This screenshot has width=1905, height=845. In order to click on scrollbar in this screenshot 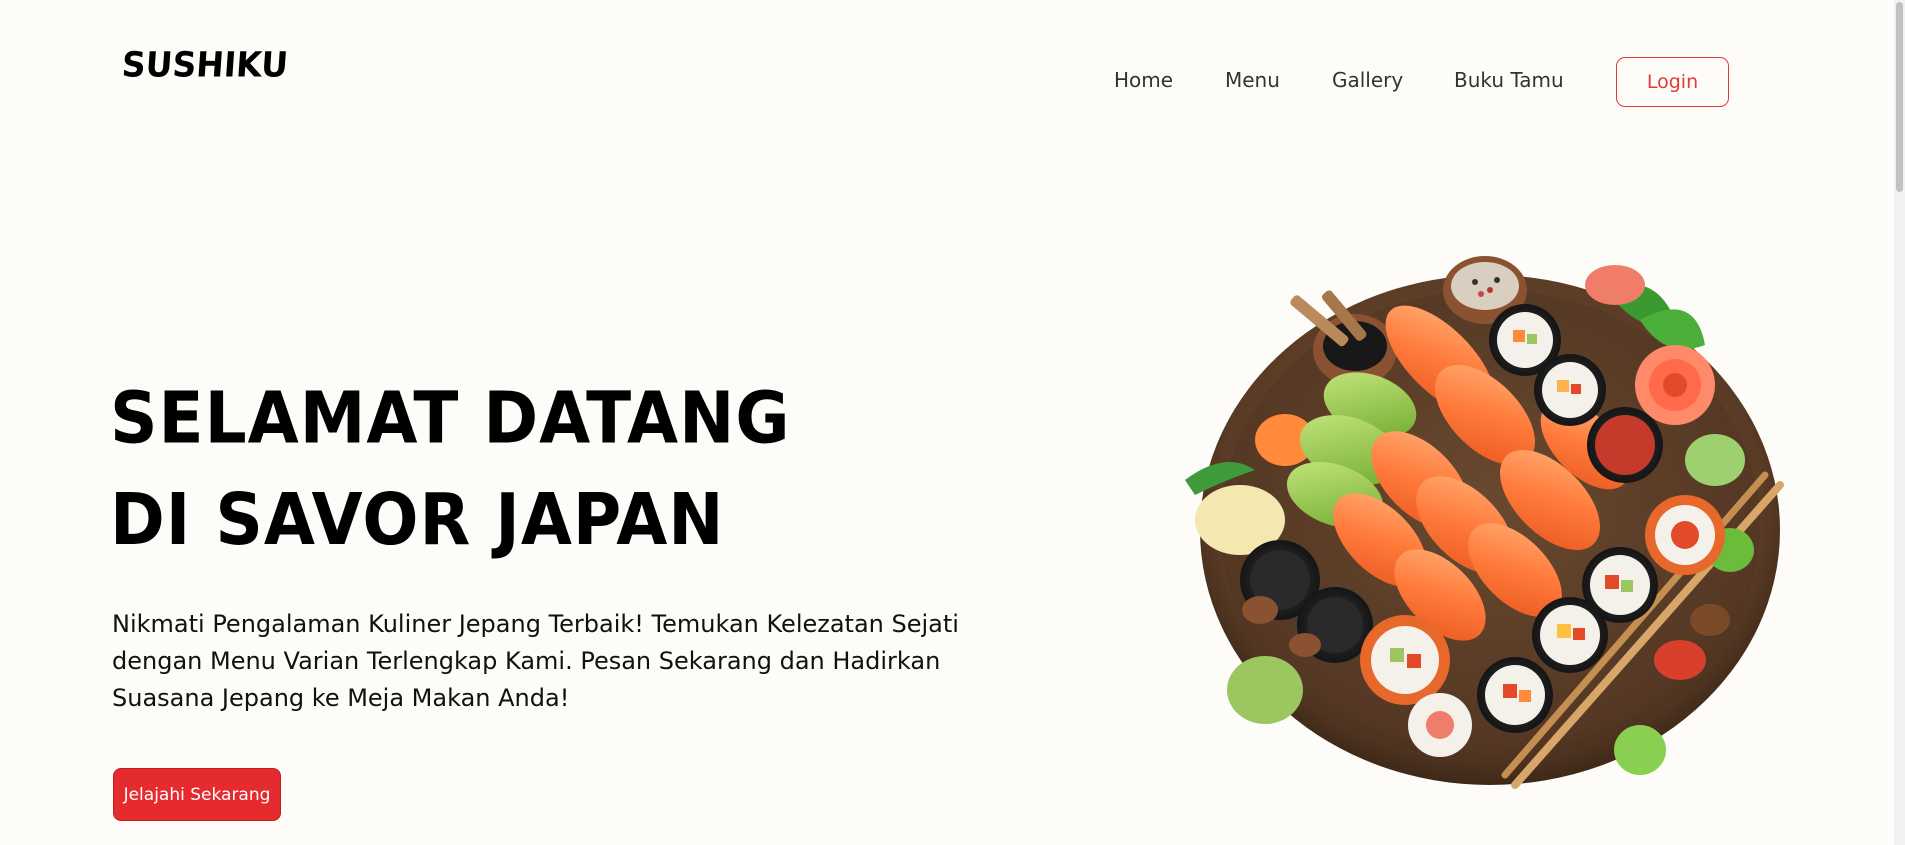, I will do `click(1899, 422)`.